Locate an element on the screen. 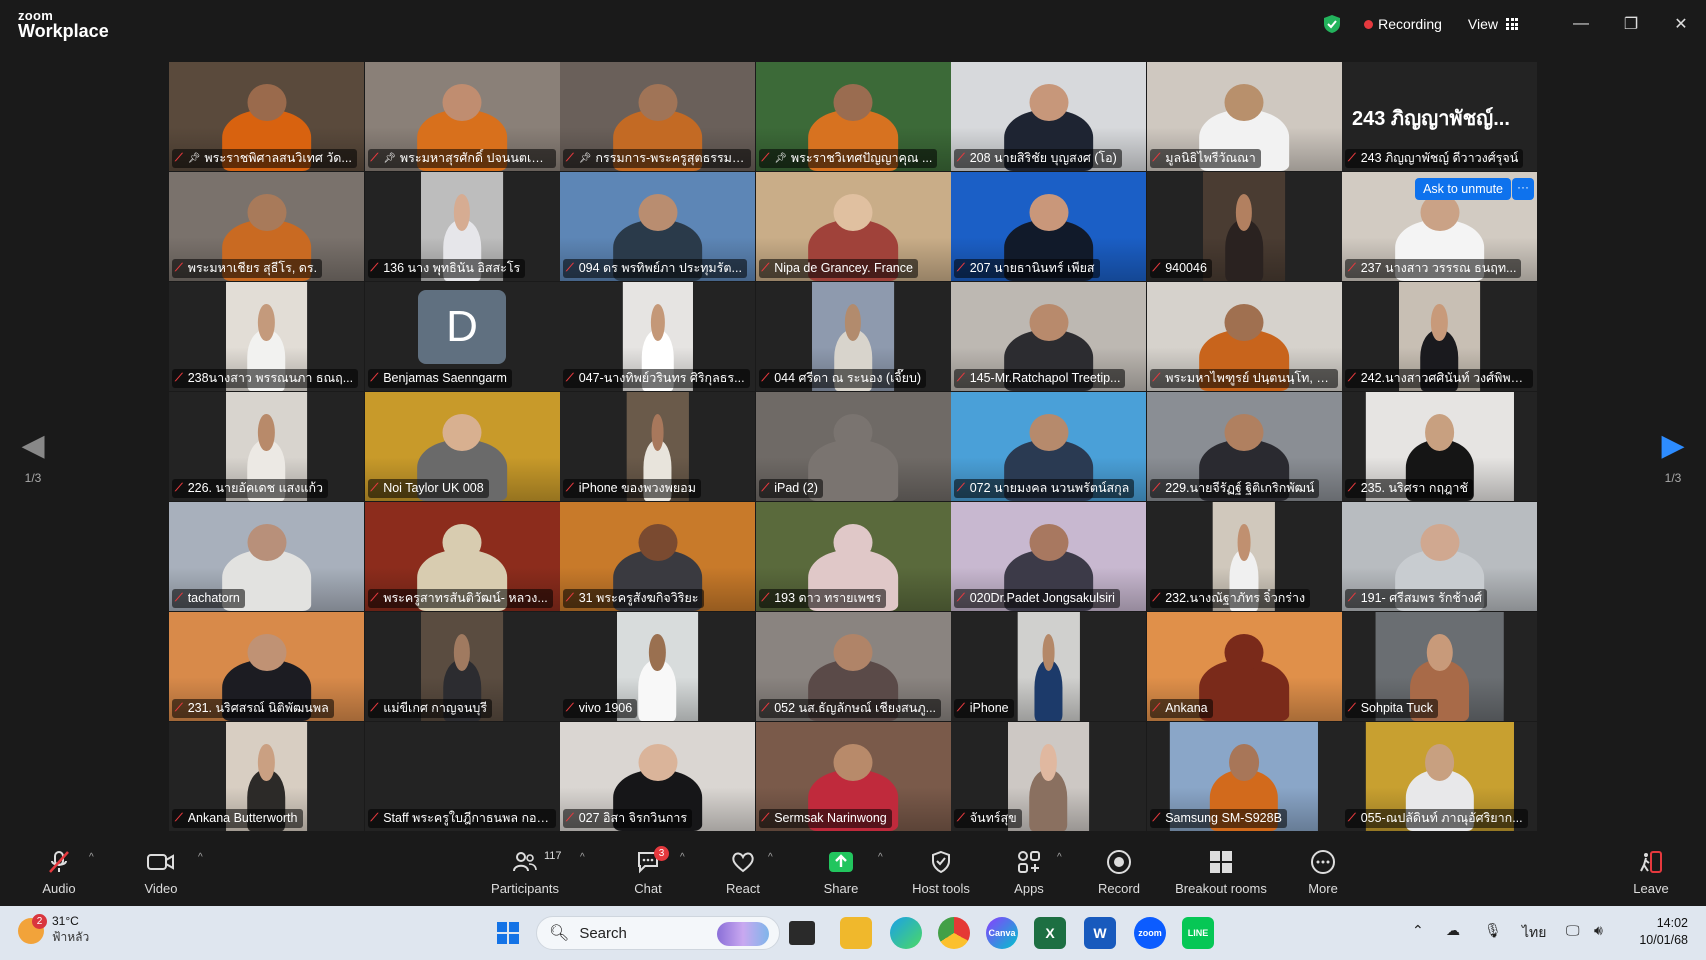 The width and height of the screenshot is (1706, 960). video-options-caret-icon: ^ is located at coordinates (200, 857).